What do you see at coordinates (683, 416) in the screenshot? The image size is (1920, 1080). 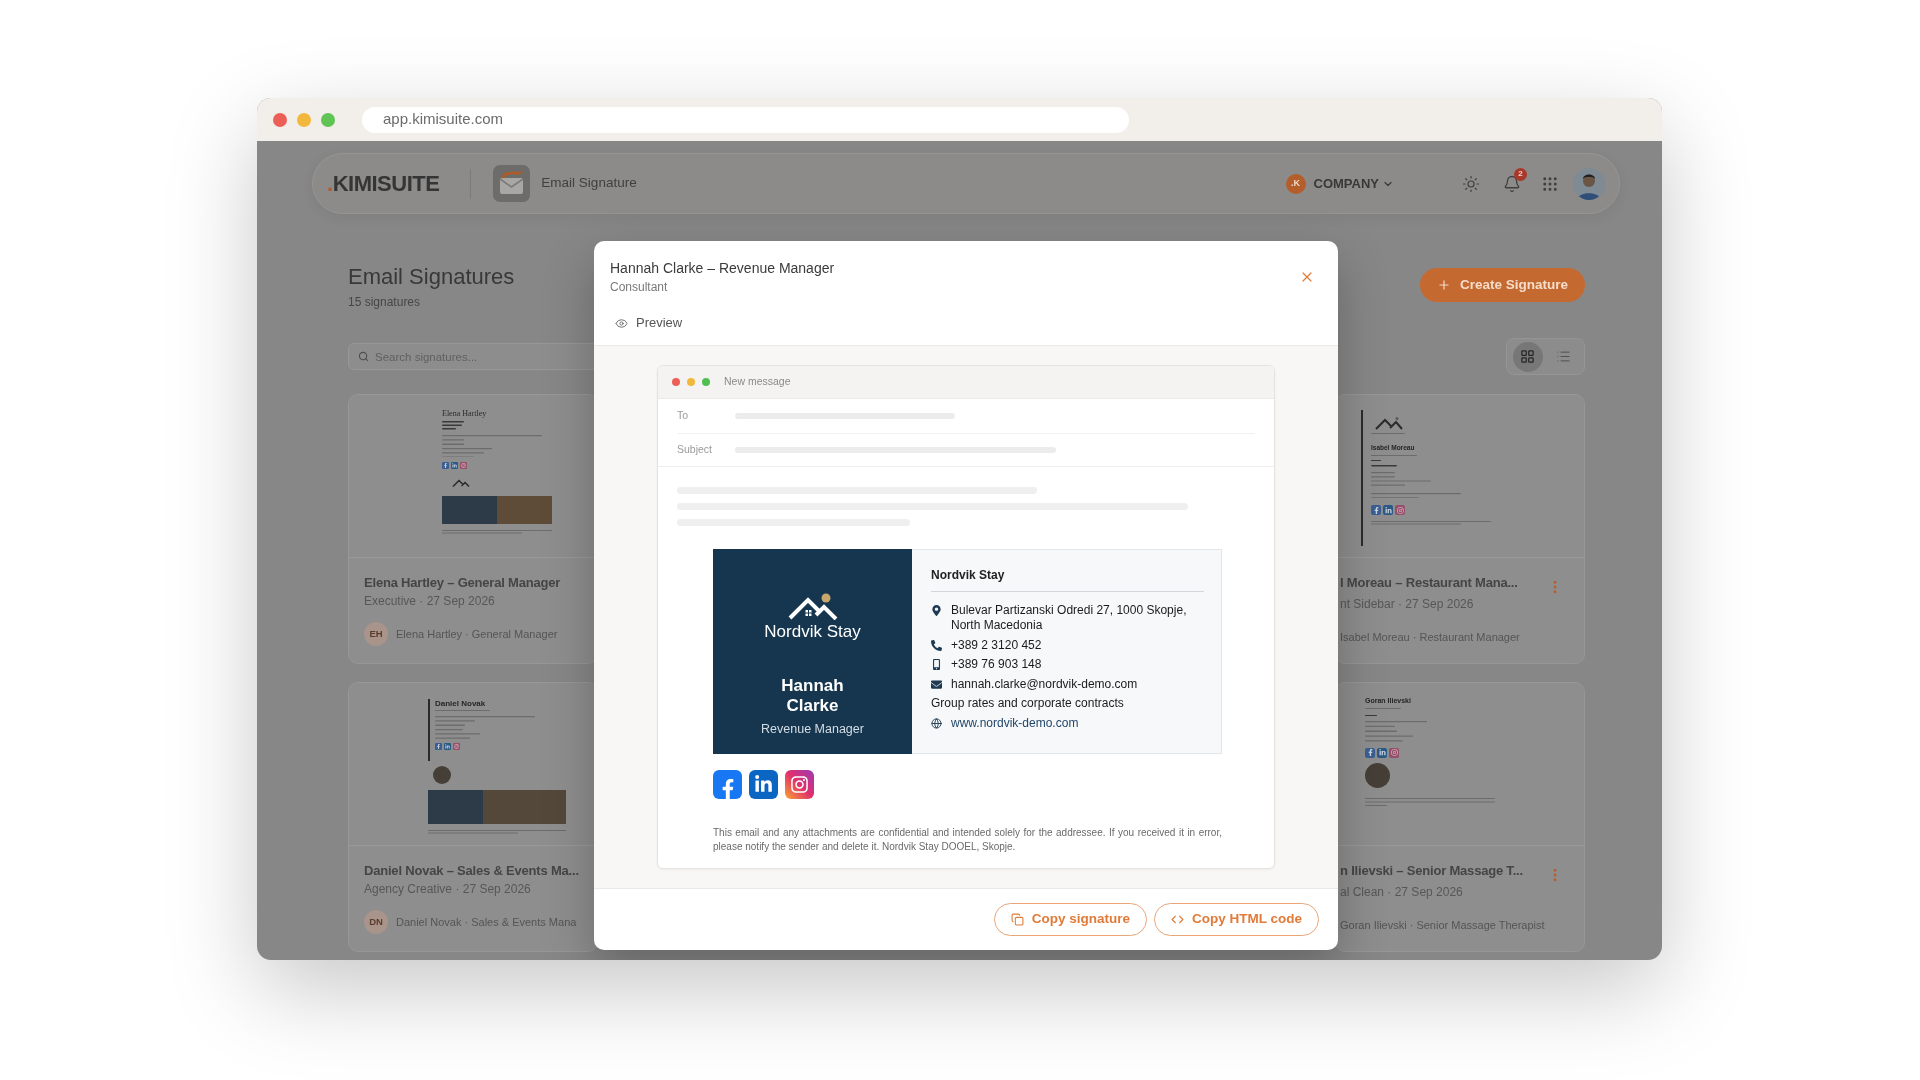 I see `field-label: To` at bounding box center [683, 416].